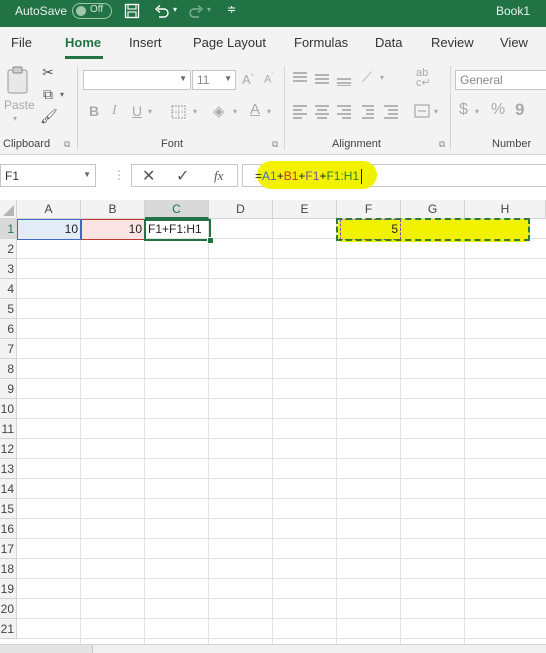  I want to click on tab-formulas: Formulas, so click(321, 42).